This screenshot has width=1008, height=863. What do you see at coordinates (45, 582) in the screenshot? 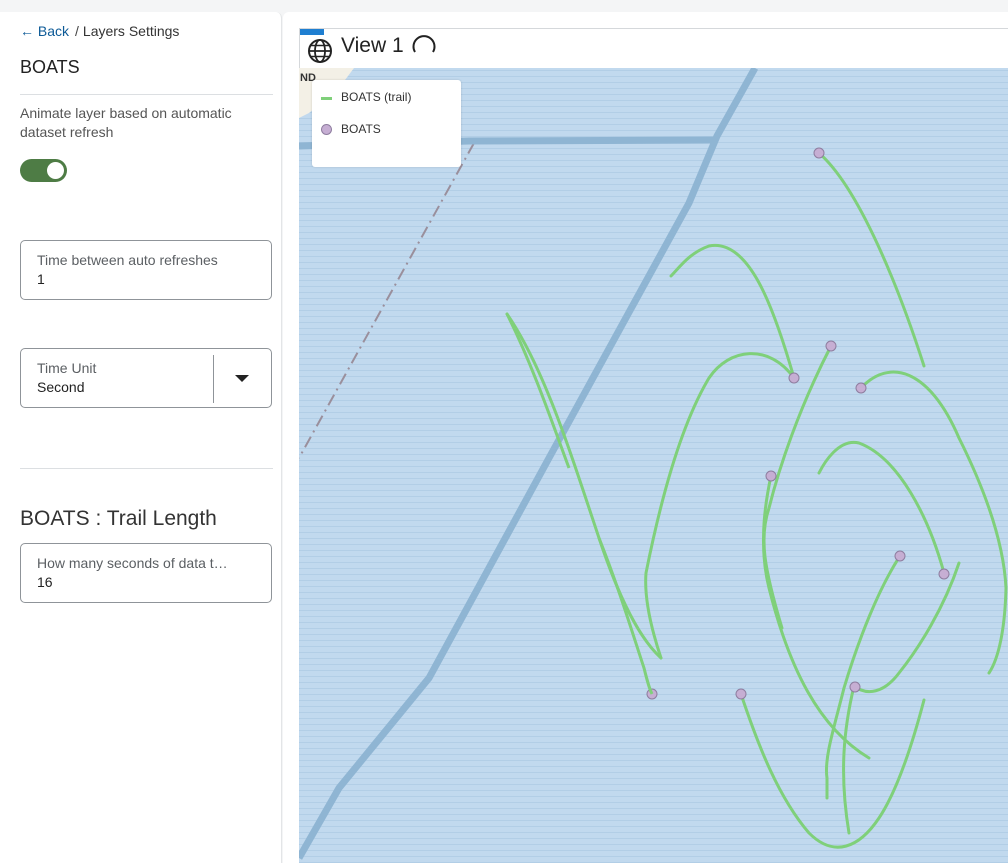
I see `trail-length-value: 16` at bounding box center [45, 582].